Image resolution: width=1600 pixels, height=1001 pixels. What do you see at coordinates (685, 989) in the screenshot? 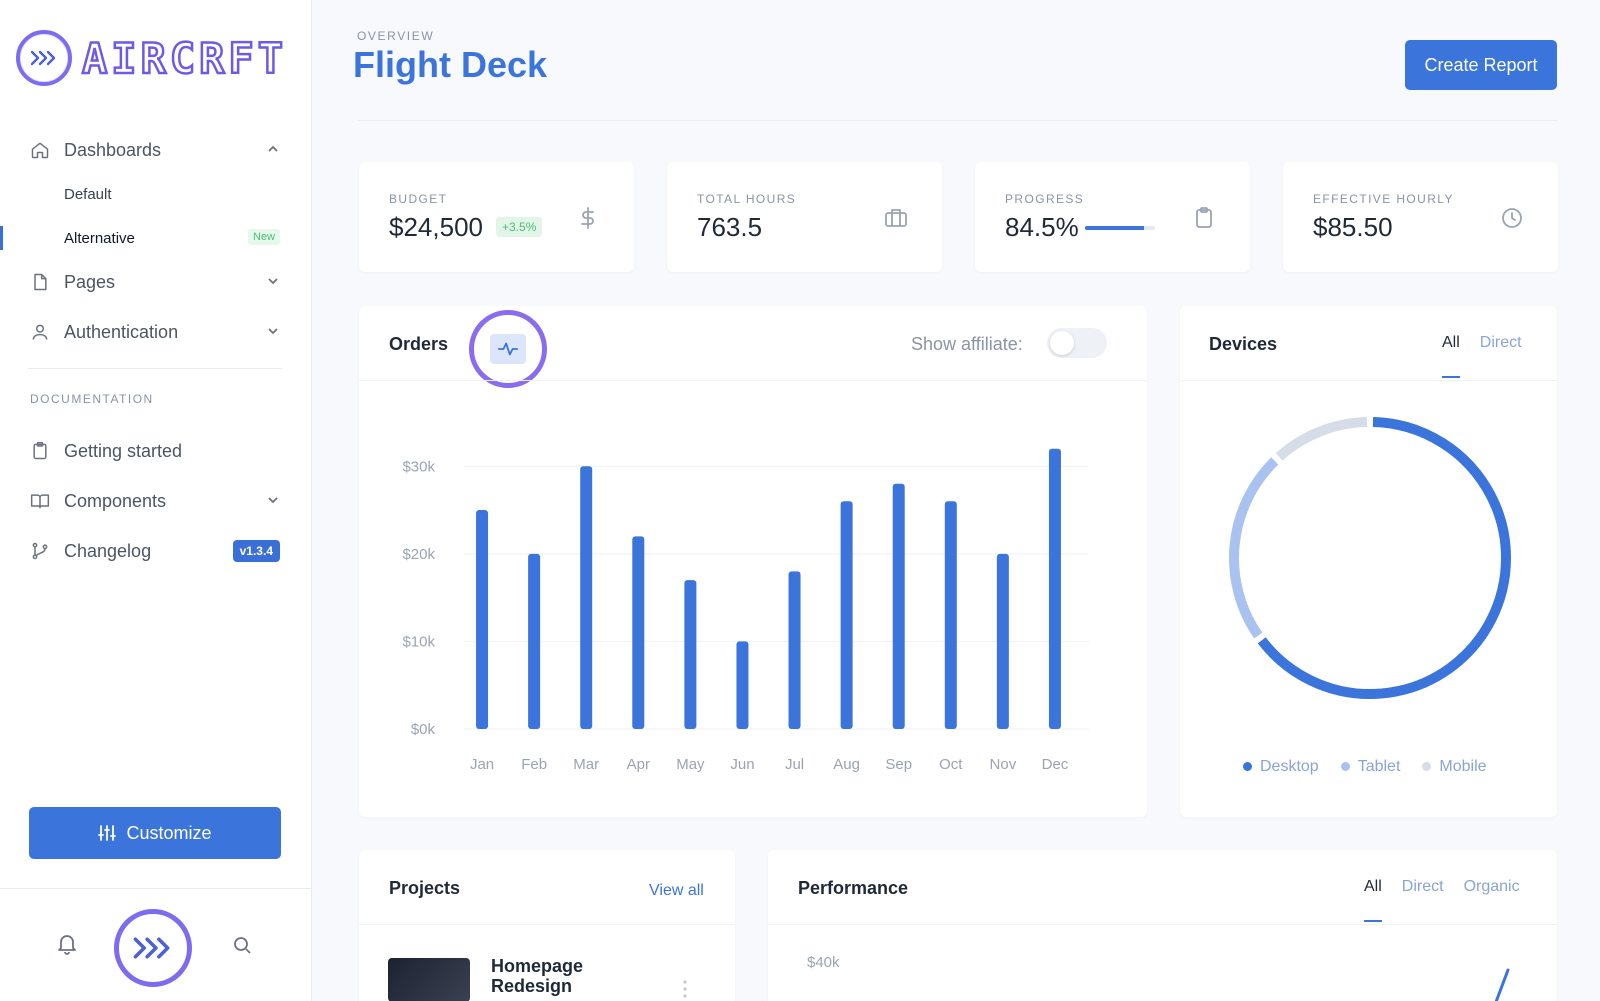
I see `more-icon` at bounding box center [685, 989].